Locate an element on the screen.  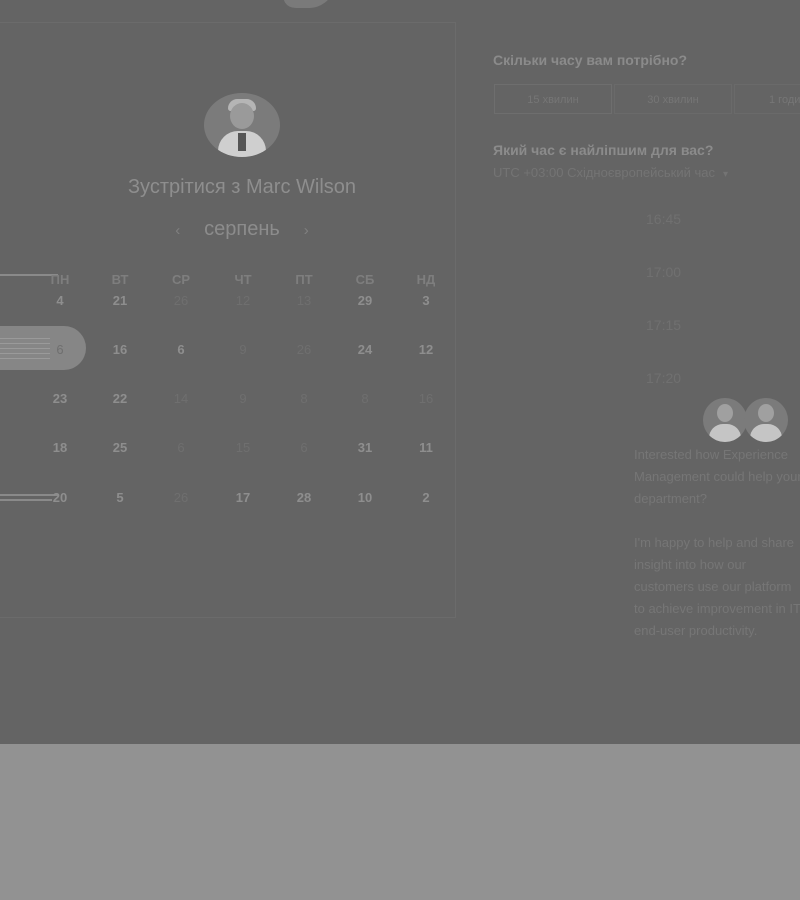
calendar-day-selected: 6 is located at coordinates (60, 349).